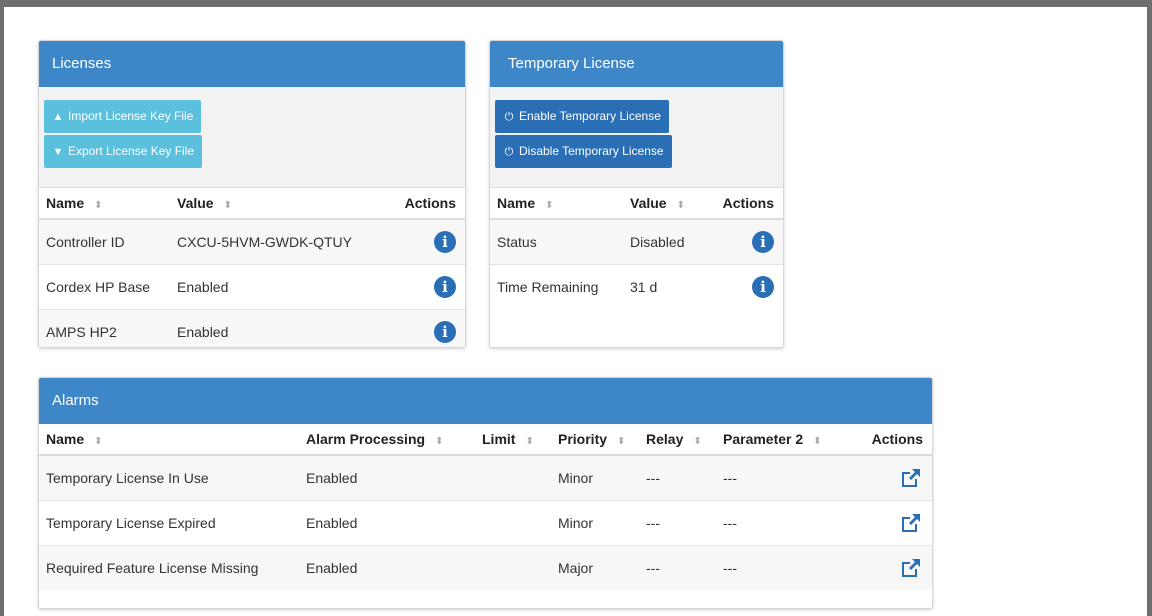 The height and width of the screenshot is (616, 1152). I want to click on disable-temporary-license-button: ⏻ Disable Temporary License, so click(583, 151).